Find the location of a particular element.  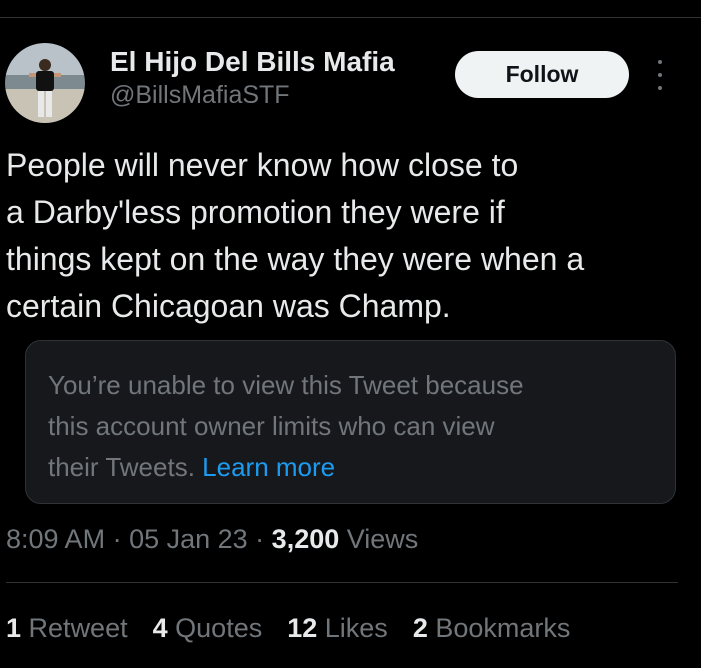

profile-photo-icon is located at coordinates (45, 83).